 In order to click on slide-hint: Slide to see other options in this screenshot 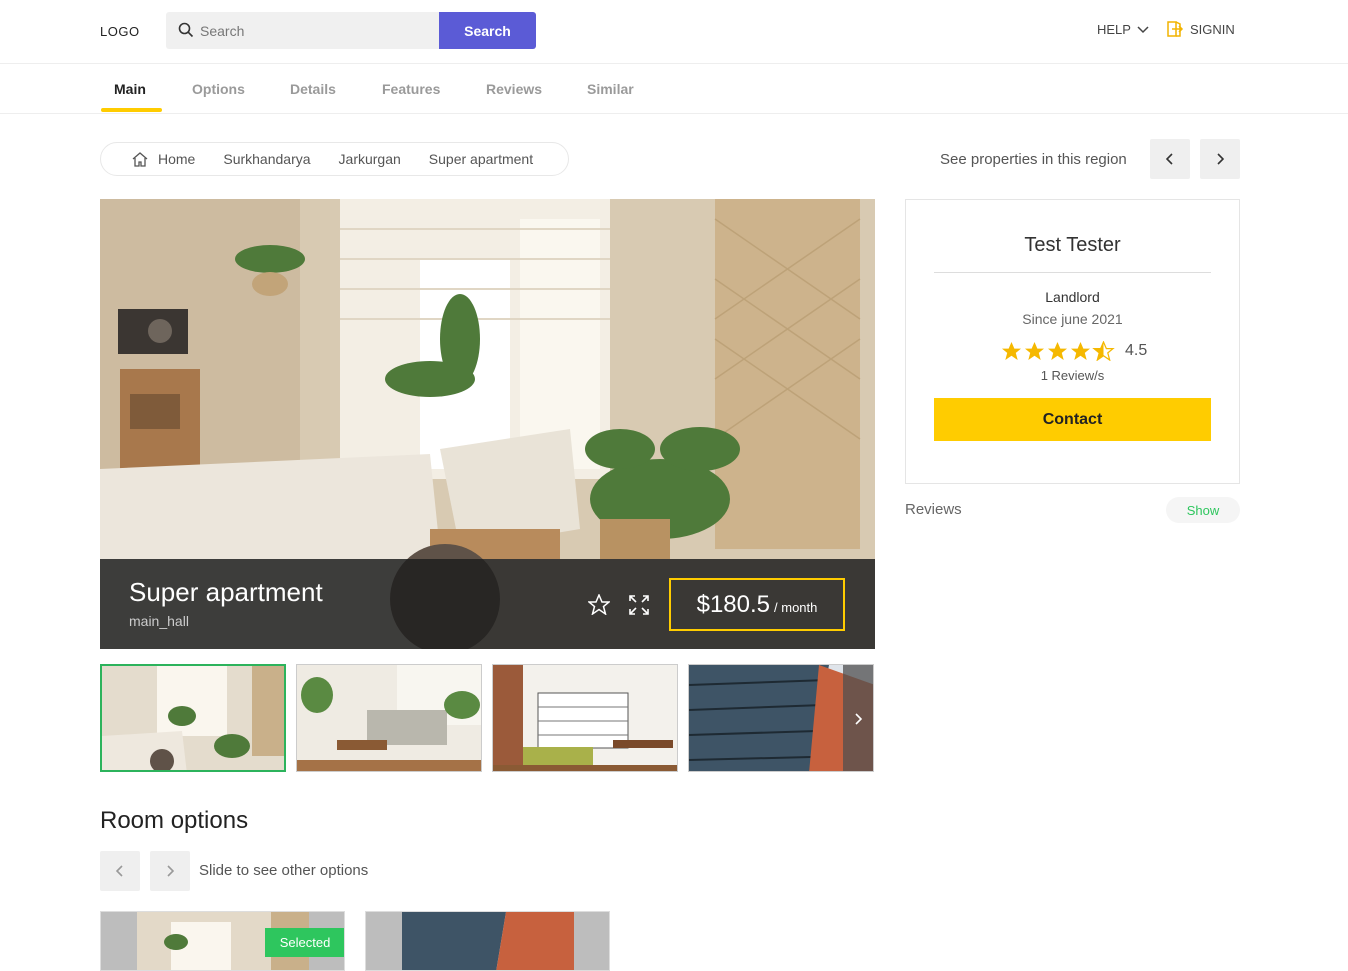, I will do `click(284, 870)`.